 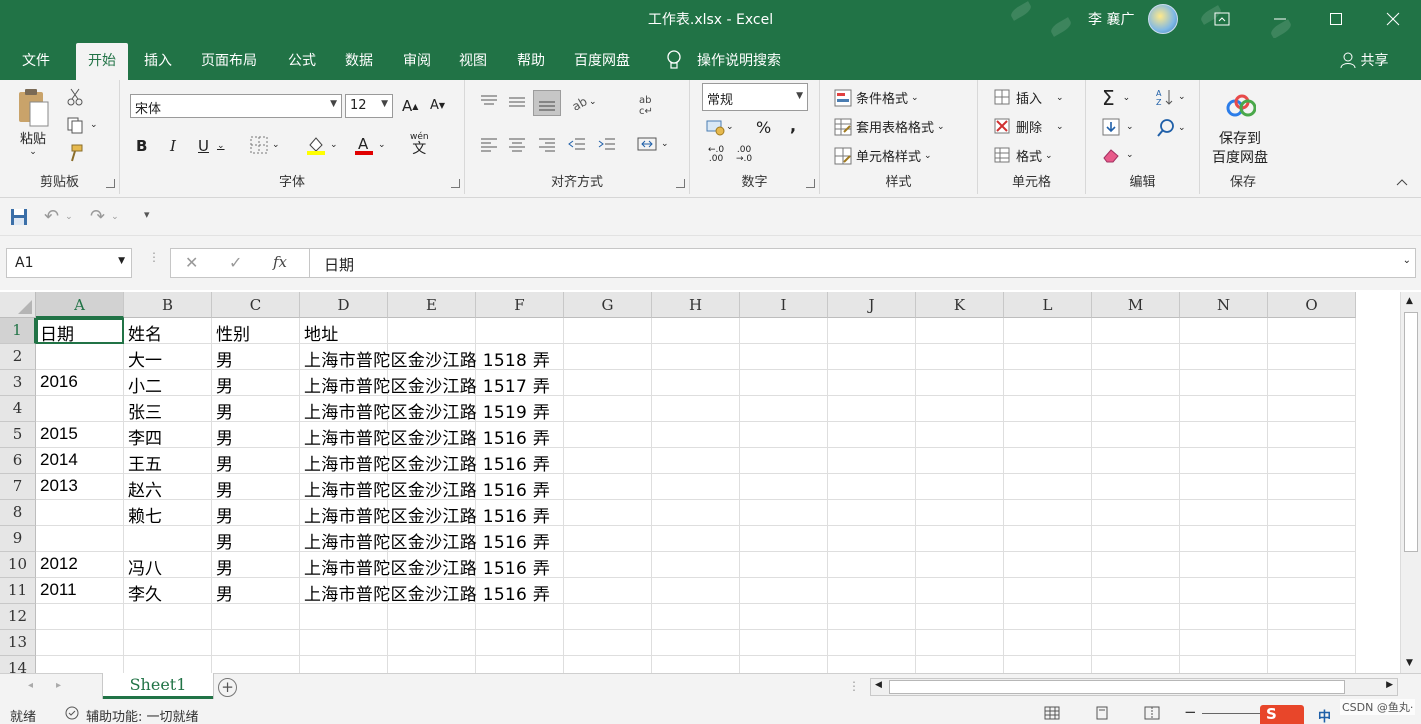 I want to click on cell-g14, so click(x=608, y=664).